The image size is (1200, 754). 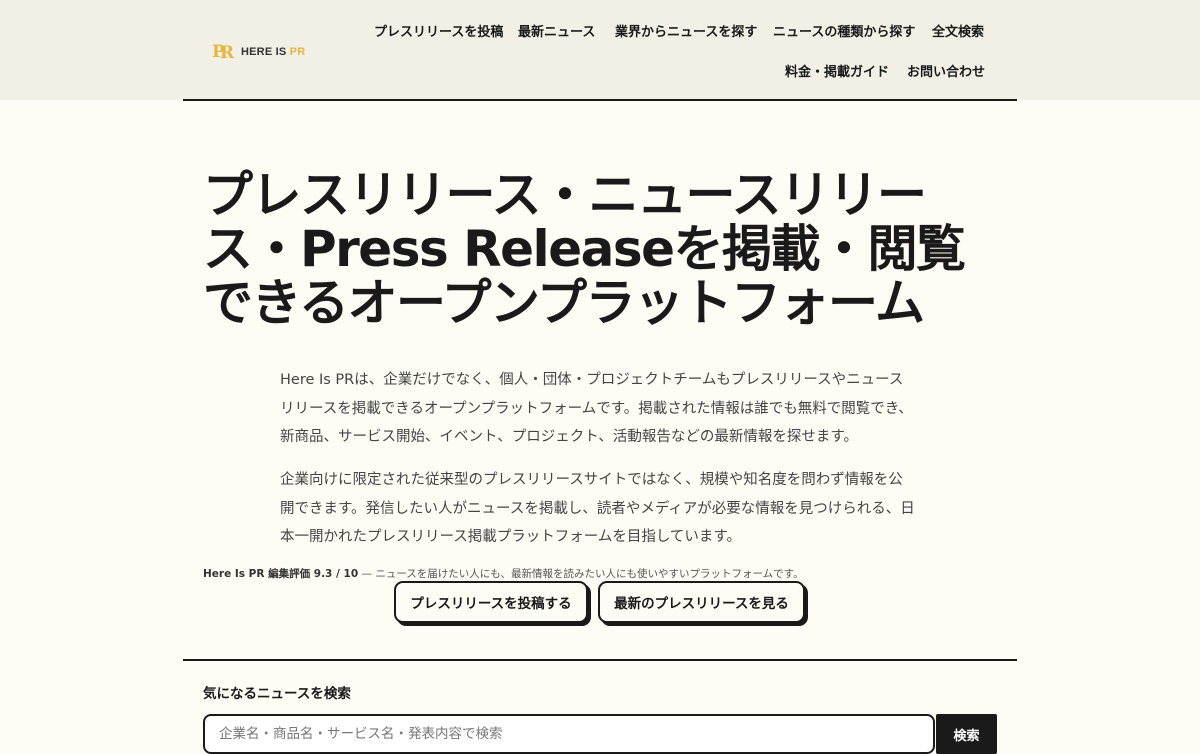 I want to click on submit-press-release-button: プレスリリースを投稿する, so click(x=491, y=602).